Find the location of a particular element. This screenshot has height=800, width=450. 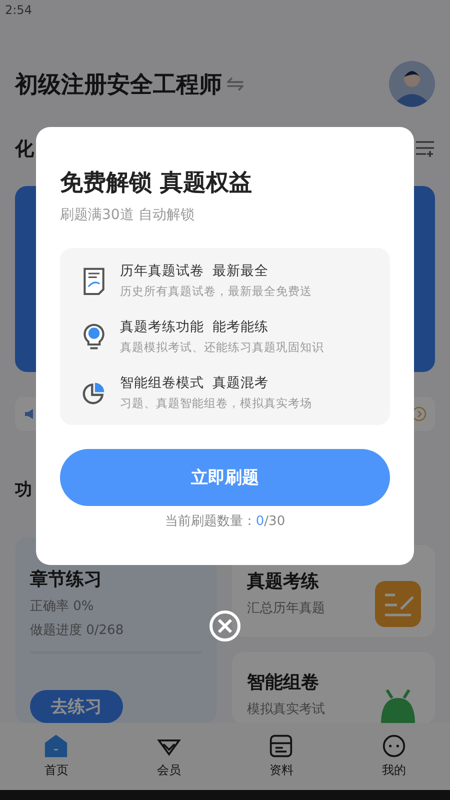

card-subtitle: 模拟真实考试 is located at coordinates (286, 709).